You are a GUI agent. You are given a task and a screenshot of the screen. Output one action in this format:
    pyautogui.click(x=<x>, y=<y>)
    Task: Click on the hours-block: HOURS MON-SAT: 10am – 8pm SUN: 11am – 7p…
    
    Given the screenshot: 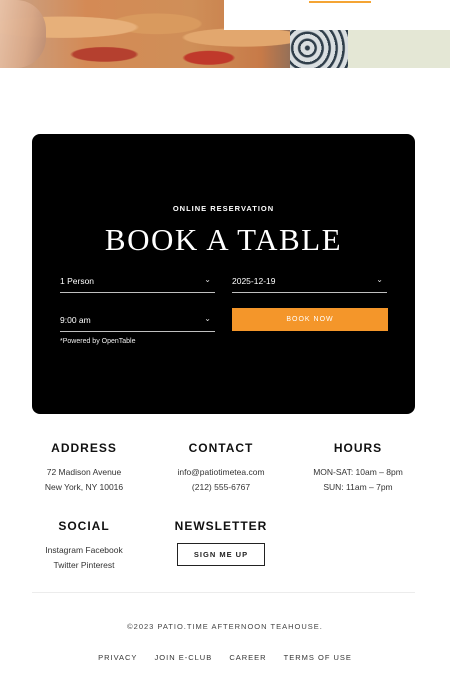 What is the action you would take?
    pyautogui.click(x=358, y=468)
    